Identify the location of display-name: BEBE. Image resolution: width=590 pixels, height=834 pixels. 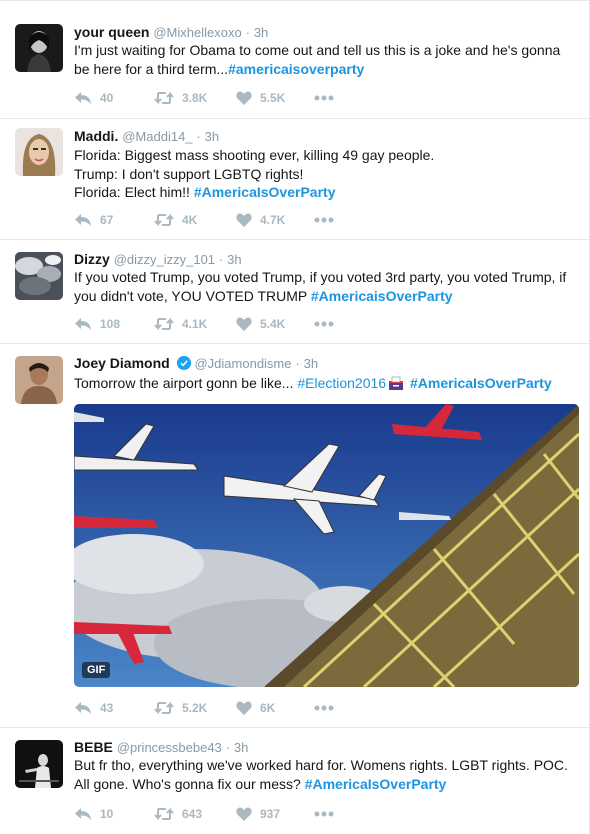
(93, 747).